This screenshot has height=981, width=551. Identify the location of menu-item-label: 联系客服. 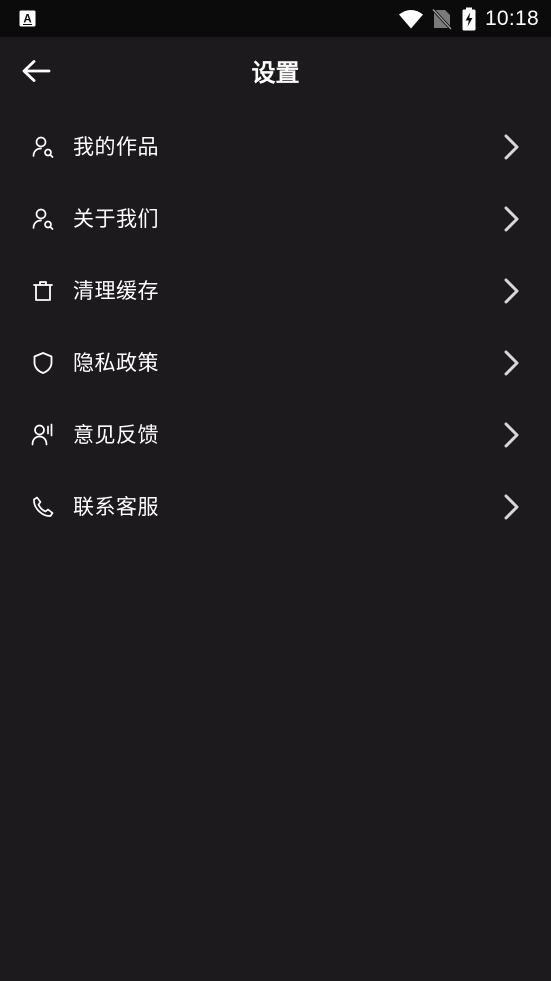
(116, 507).